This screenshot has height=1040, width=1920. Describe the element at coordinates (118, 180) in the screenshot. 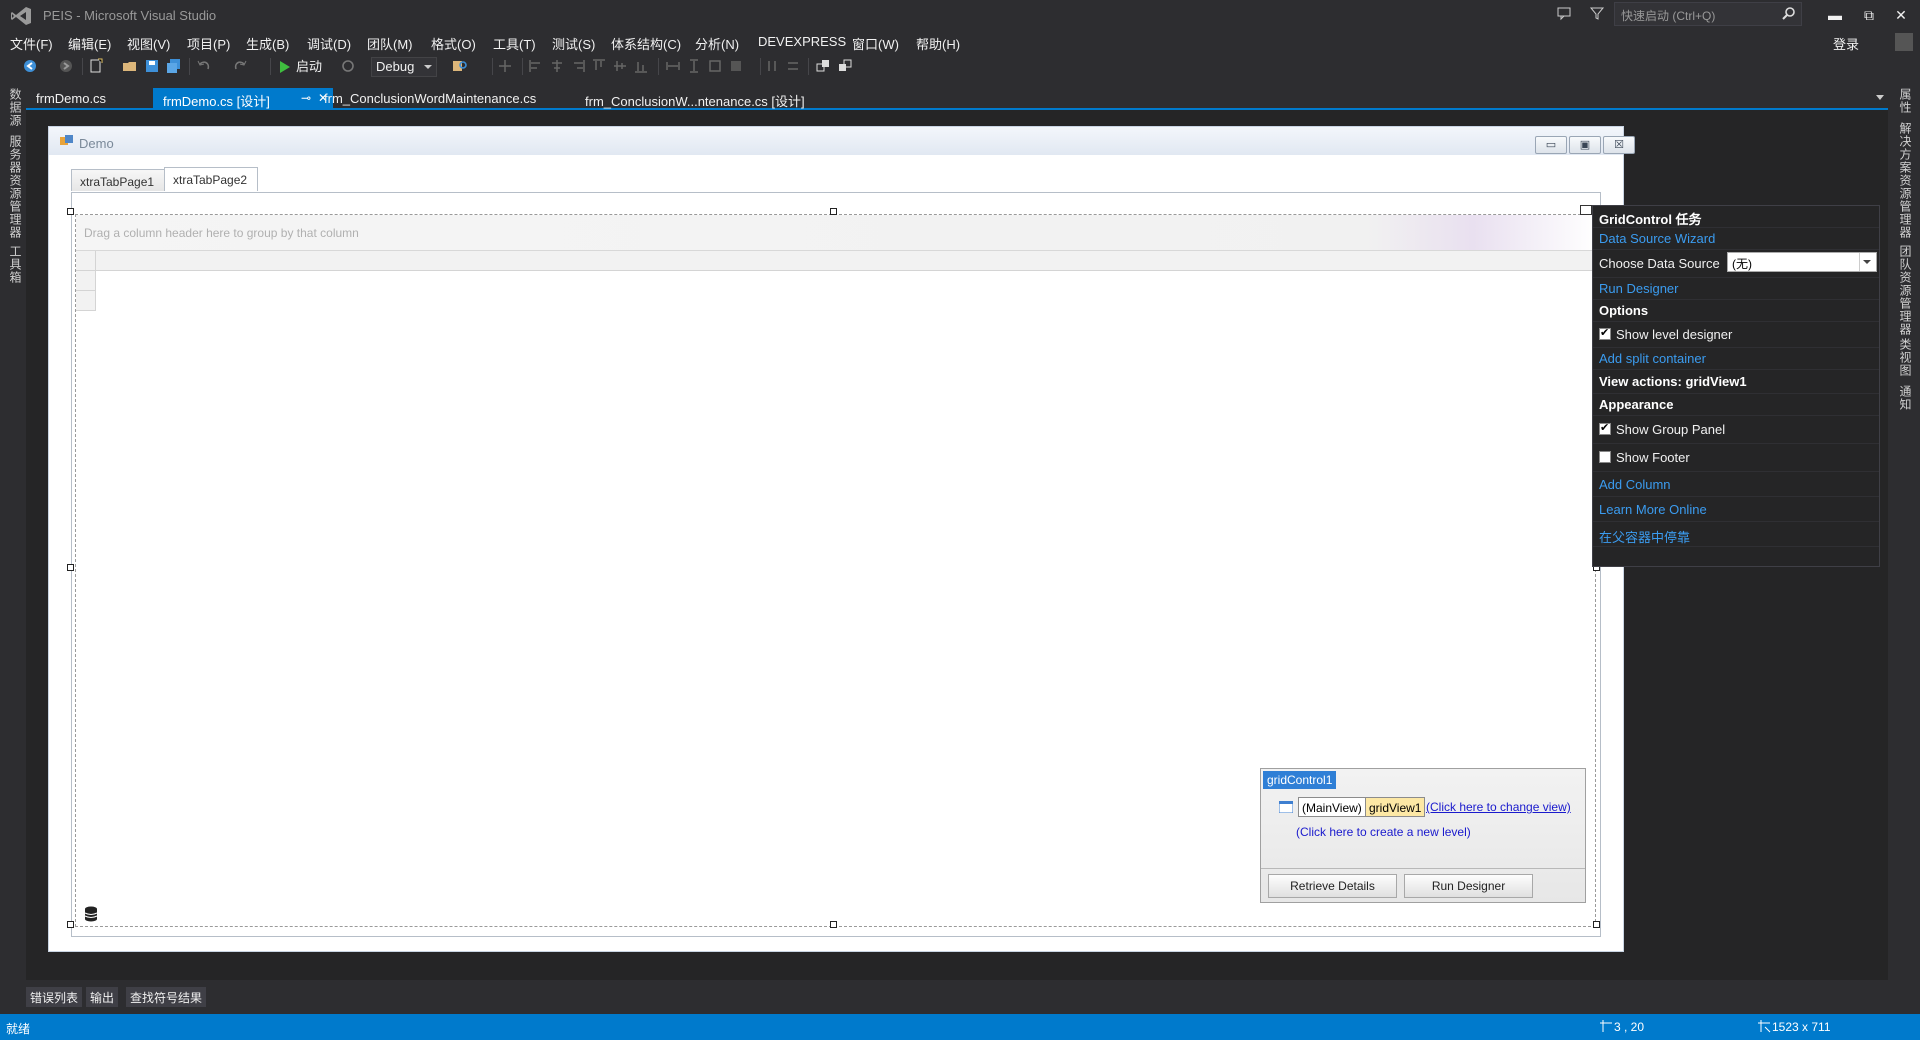

I see `tab-xtratabpage1: xtraTabPage1` at that location.